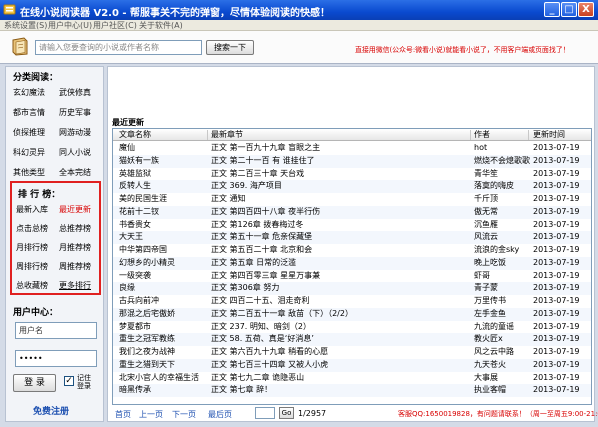 Image resolution: width=598 pixels, height=427 pixels. What do you see at coordinates (352, 237) in the screenshot?
I see `table-row: 大天王 正文 第五十一章 危亲保藏堡 风流云 2013-07-19` at bounding box center [352, 237].